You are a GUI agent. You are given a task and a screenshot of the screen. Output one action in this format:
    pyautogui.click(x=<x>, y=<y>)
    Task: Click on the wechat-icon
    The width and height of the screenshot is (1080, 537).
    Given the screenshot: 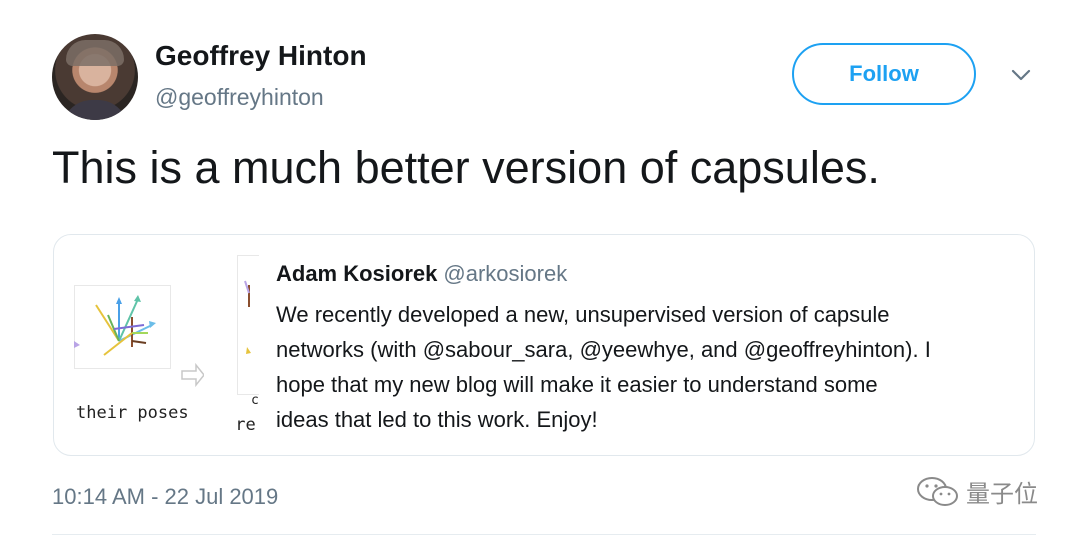 What is the action you would take?
    pyautogui.click(x=937, y=491)
    